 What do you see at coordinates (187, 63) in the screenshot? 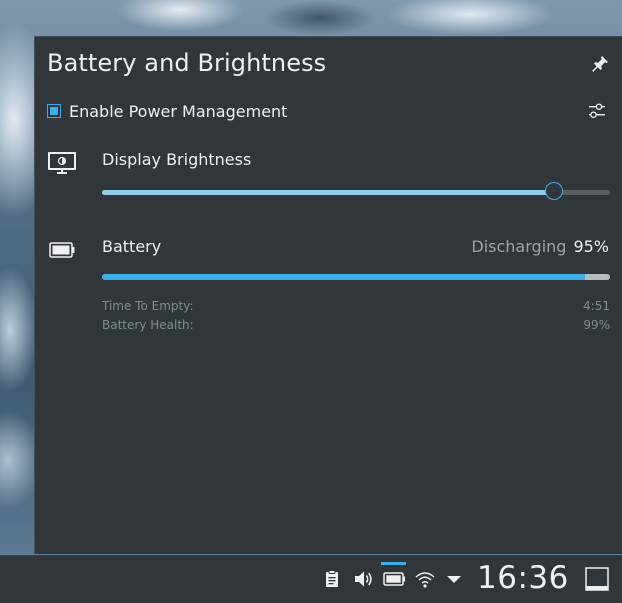
I see `popup-title: Battery and Brightness` at bounding box center [187, 63].